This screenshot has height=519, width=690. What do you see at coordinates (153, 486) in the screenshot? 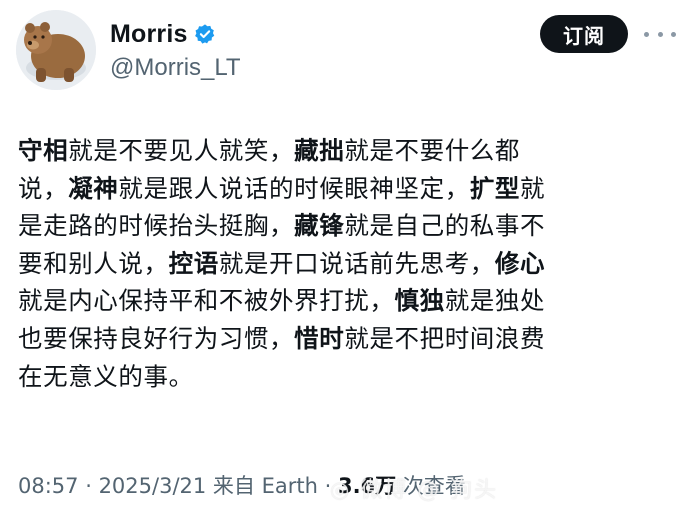
I see `tweet-date: 2025/3/21` at bounding box center [153, 486].